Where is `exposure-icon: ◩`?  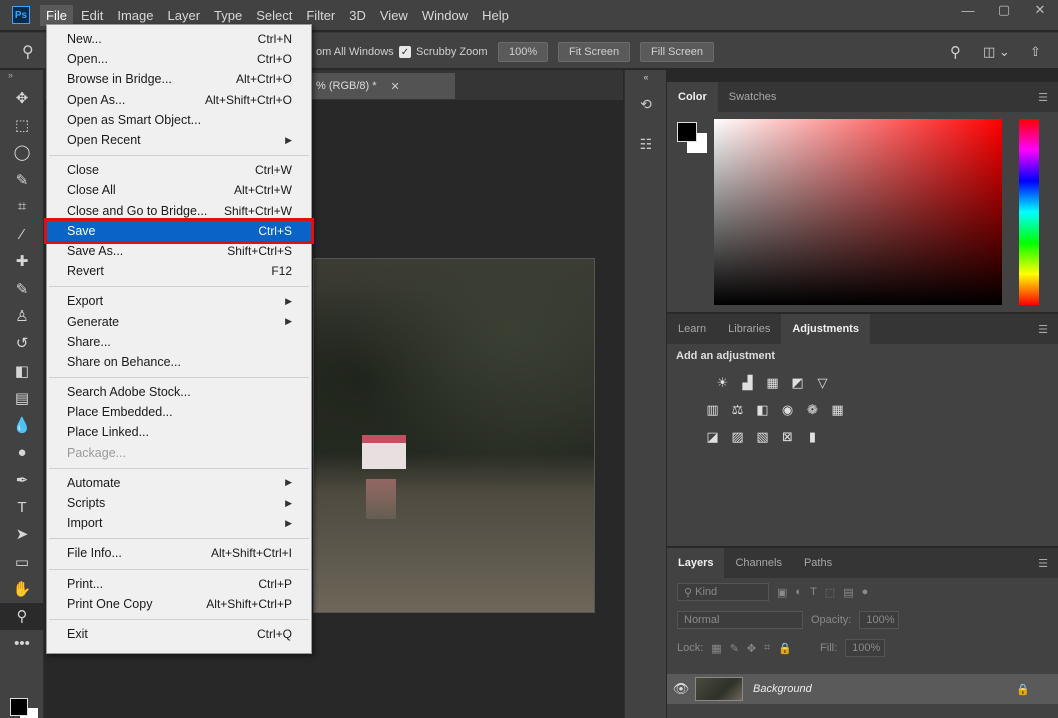 exposure-icon: ◩ is located at coordinates (797, 382).